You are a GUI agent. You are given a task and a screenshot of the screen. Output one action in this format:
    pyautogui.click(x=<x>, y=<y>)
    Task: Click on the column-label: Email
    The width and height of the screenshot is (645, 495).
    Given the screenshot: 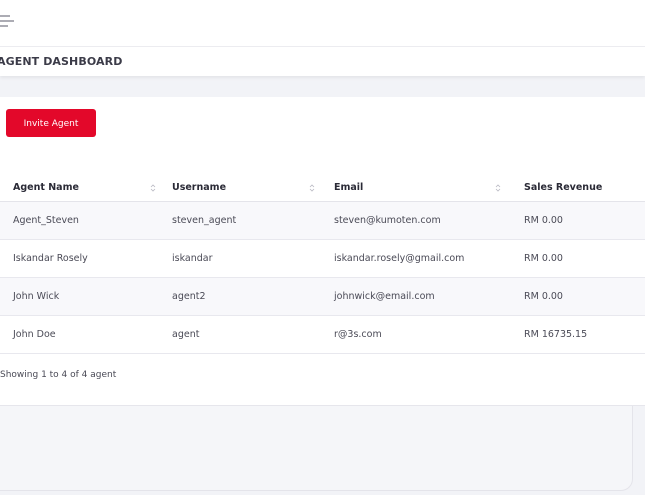 What is the action you would take?
    pyautogui.click(x=349, y=187)
    